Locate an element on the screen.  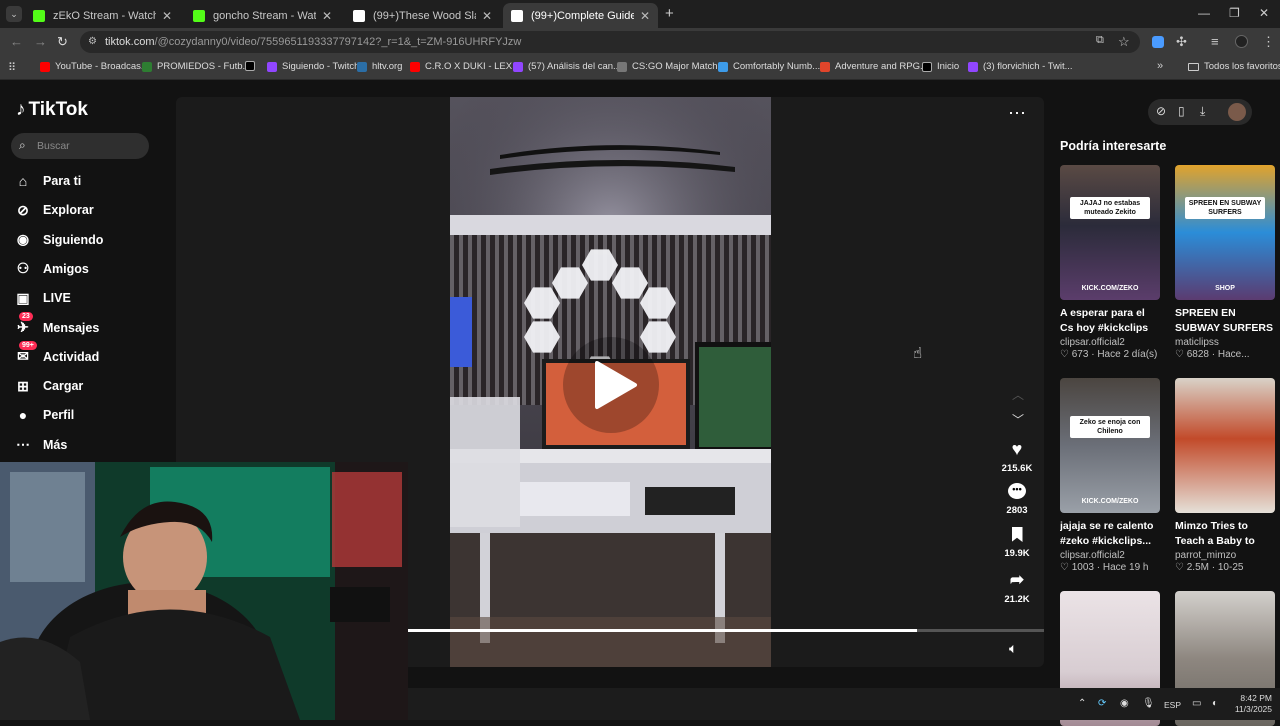
browser-tab: (99+)These Wood Slats Panels ✕ is located at coordinates (422, 15).